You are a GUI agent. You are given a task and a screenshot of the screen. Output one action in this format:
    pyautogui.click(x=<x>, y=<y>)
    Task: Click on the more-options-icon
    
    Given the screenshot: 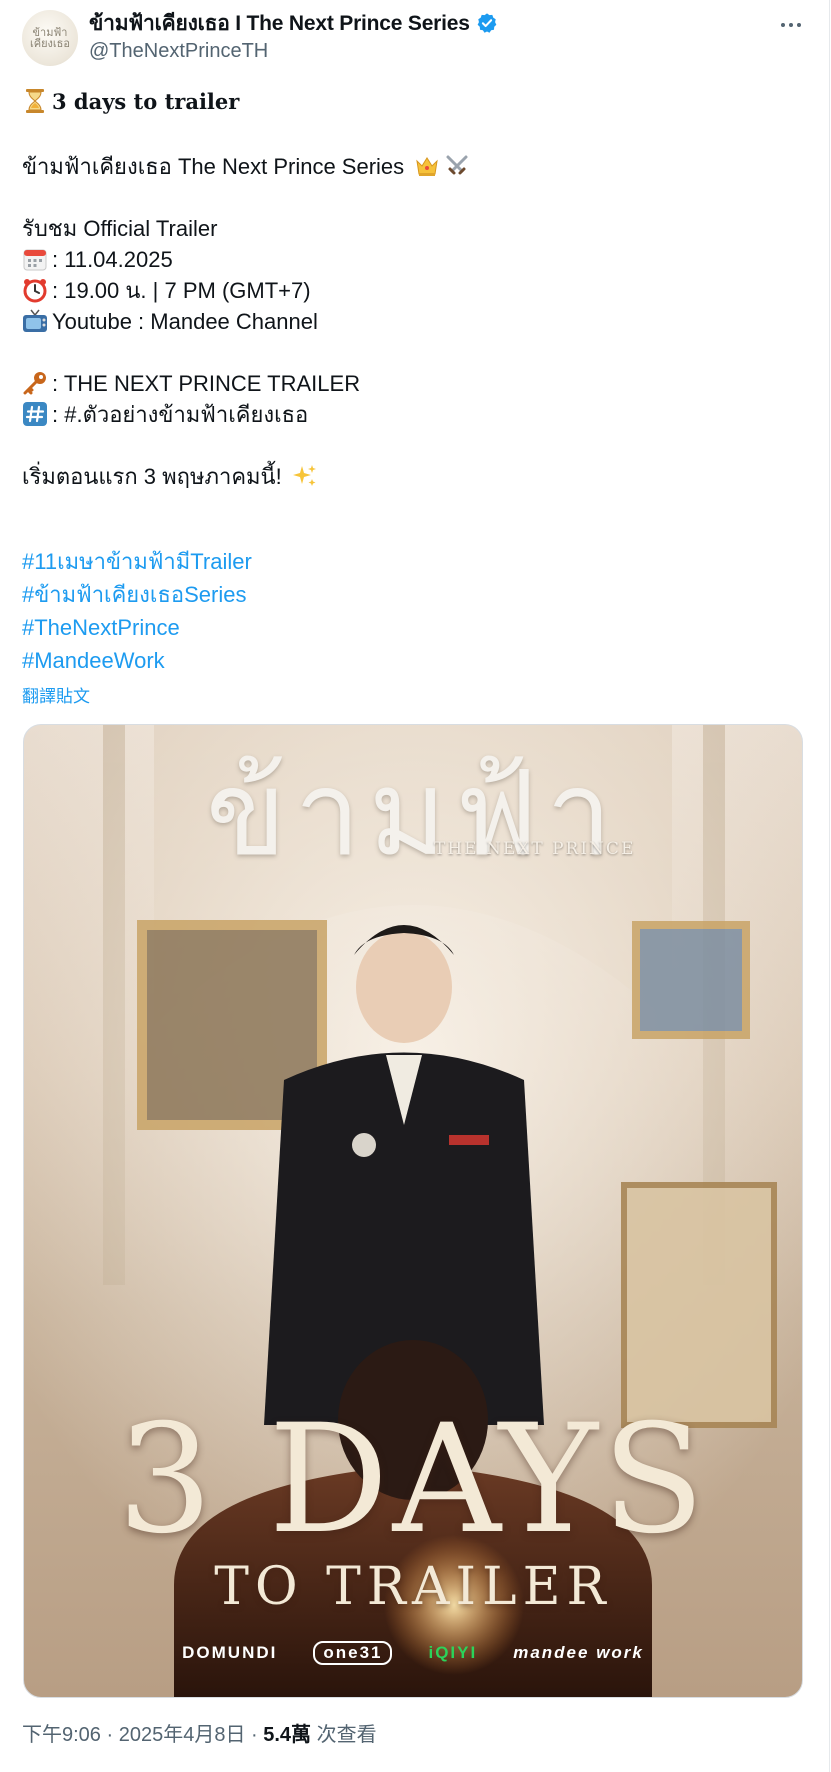 What is the action you would take?
    pyautogui.click(x=791, y=25)
    